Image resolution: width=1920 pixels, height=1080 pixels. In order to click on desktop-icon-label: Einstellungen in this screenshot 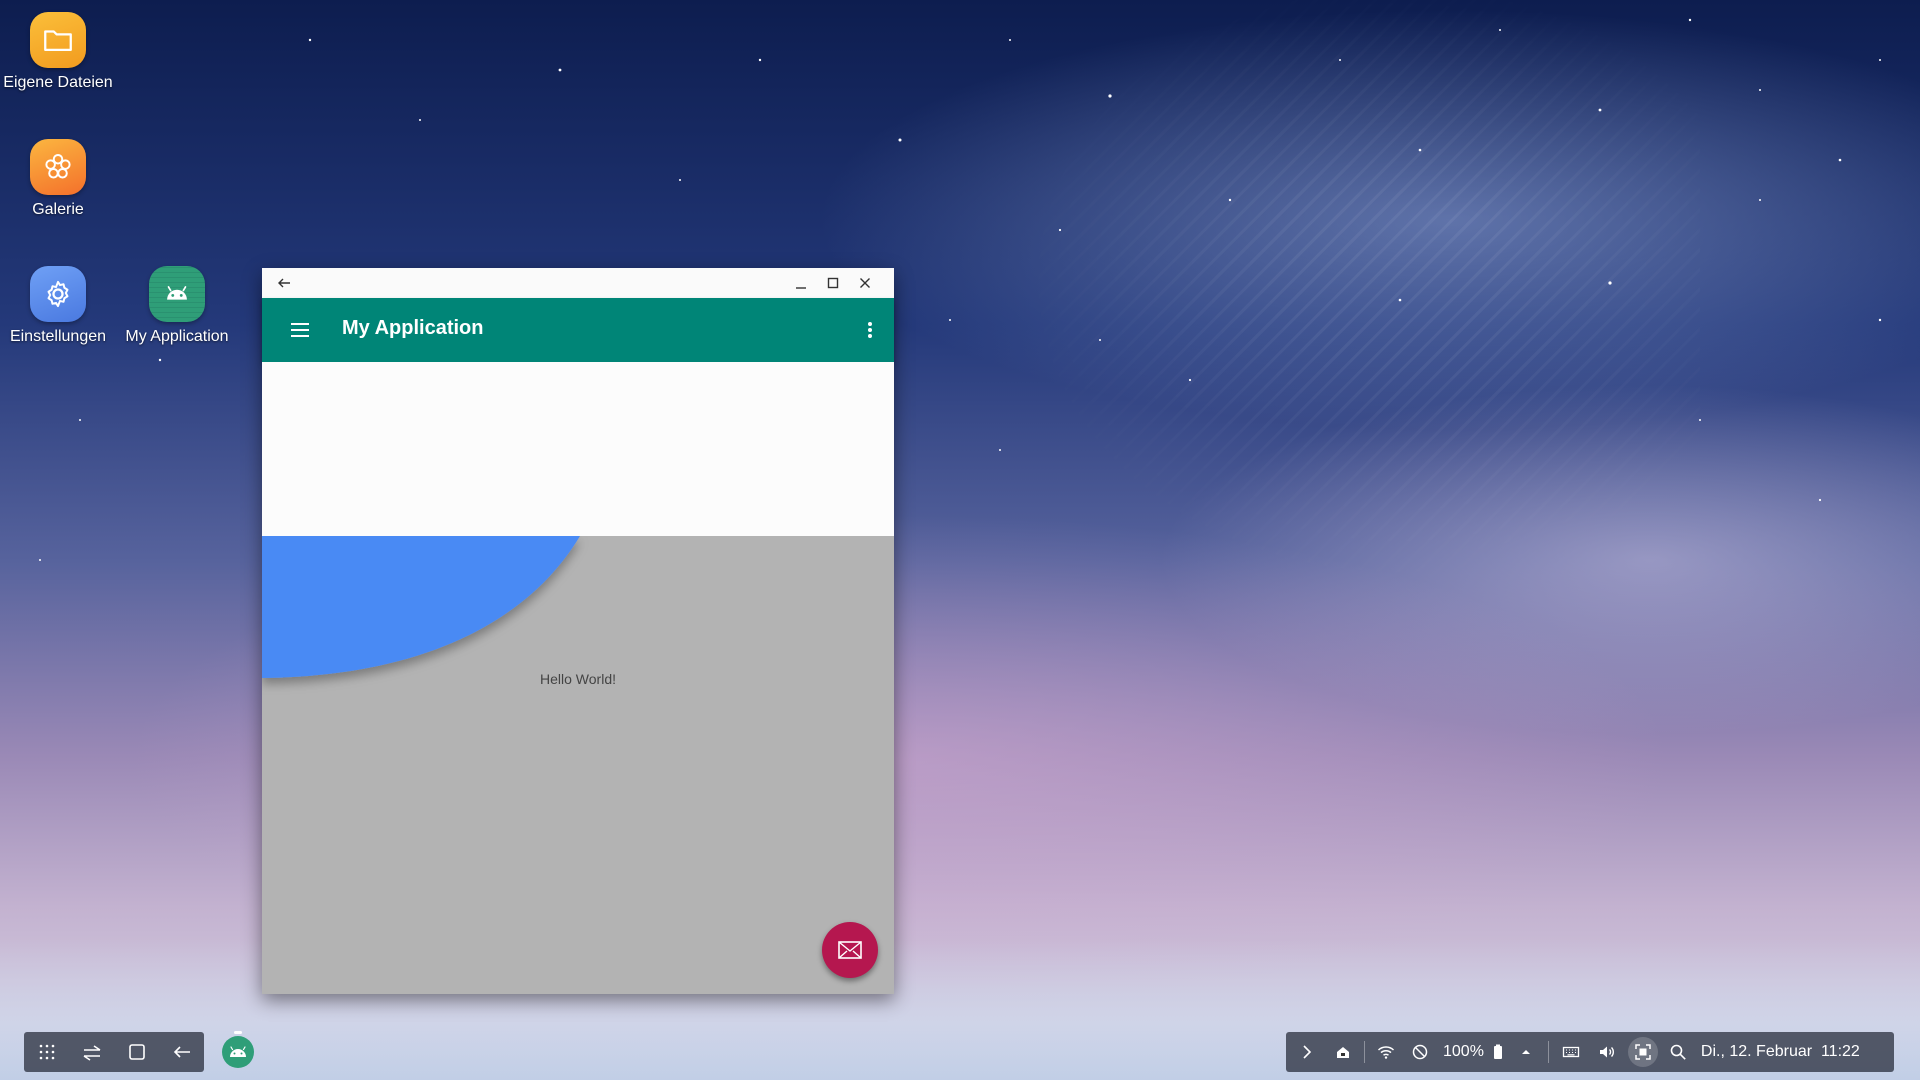, I will do `click(58, 336)`.